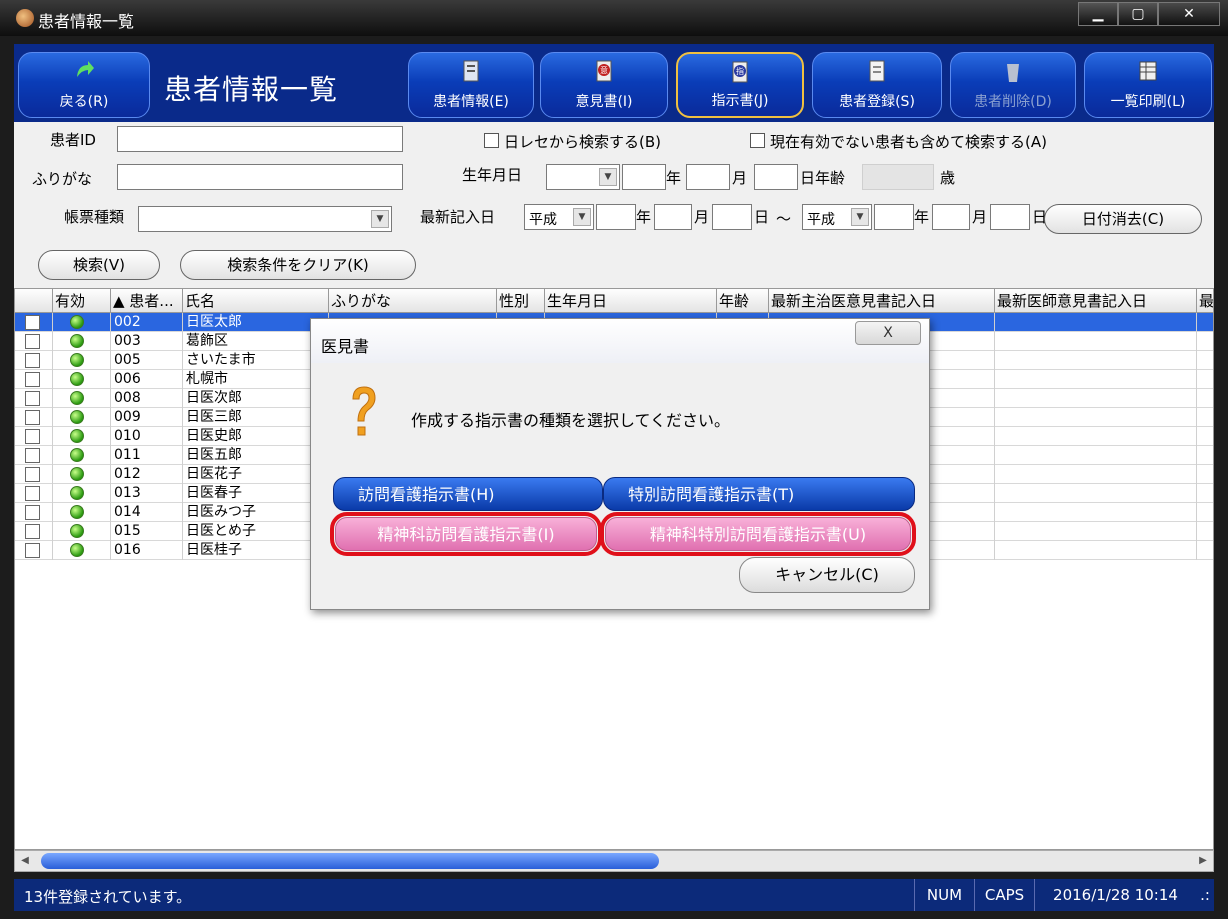  I want to click on latest-from-month-input, so click(673, 217).